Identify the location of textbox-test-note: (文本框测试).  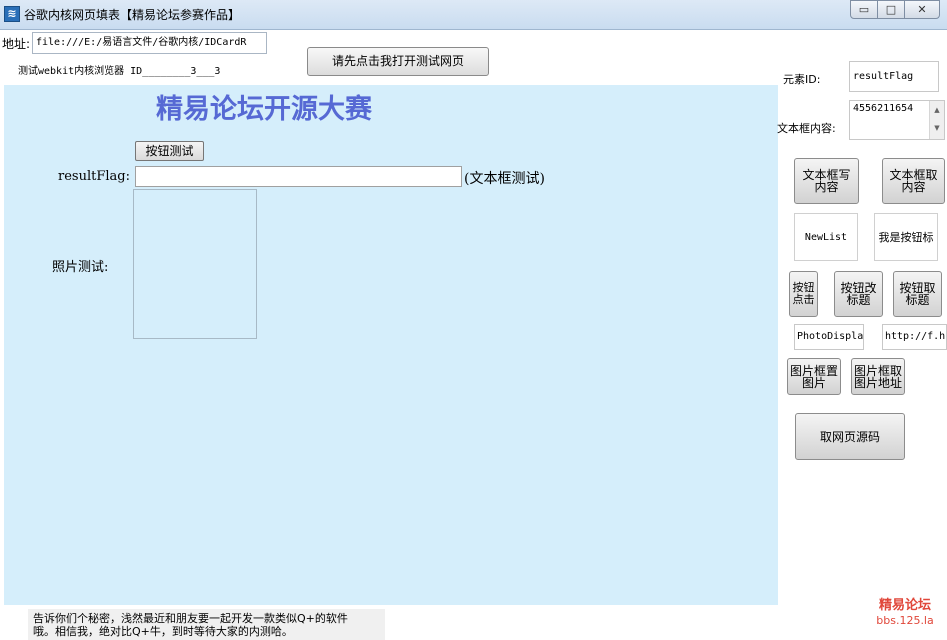
(504, 179).